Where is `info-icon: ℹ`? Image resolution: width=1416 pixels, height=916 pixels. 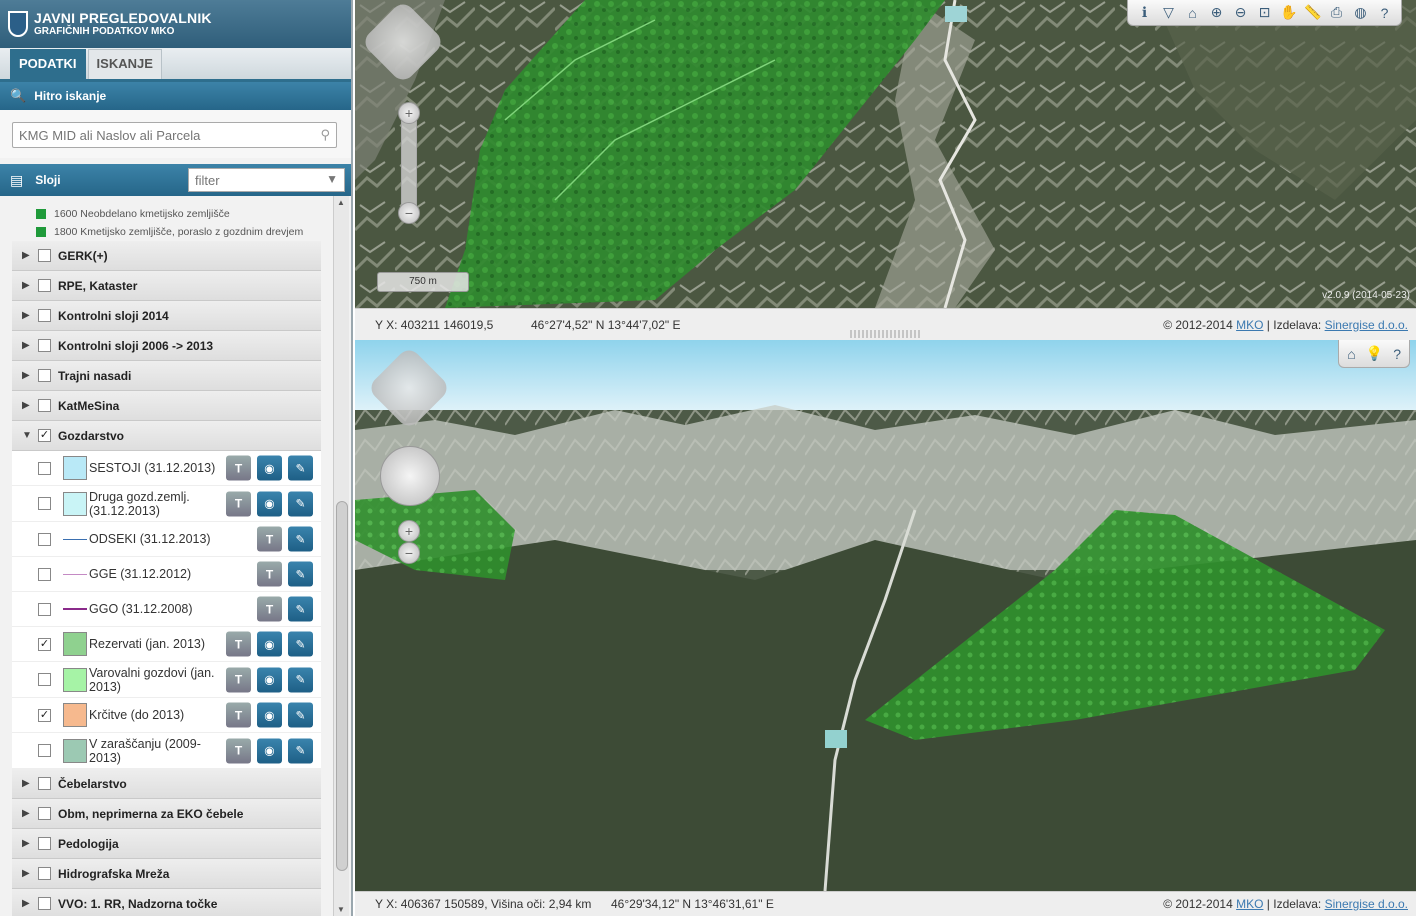
info-icon: ℹ is located at coordinates (1144, 12).